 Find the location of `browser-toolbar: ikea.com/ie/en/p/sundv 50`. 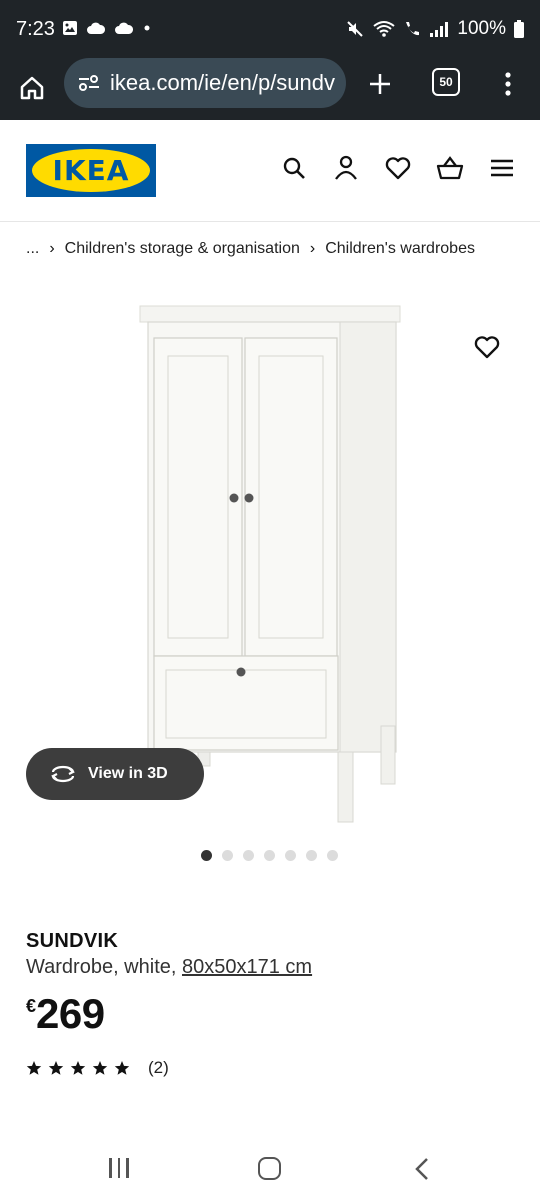

browser-toolbar: ikea.com/ie/en/p/sundv 50 is located at coordinates (270, 89).